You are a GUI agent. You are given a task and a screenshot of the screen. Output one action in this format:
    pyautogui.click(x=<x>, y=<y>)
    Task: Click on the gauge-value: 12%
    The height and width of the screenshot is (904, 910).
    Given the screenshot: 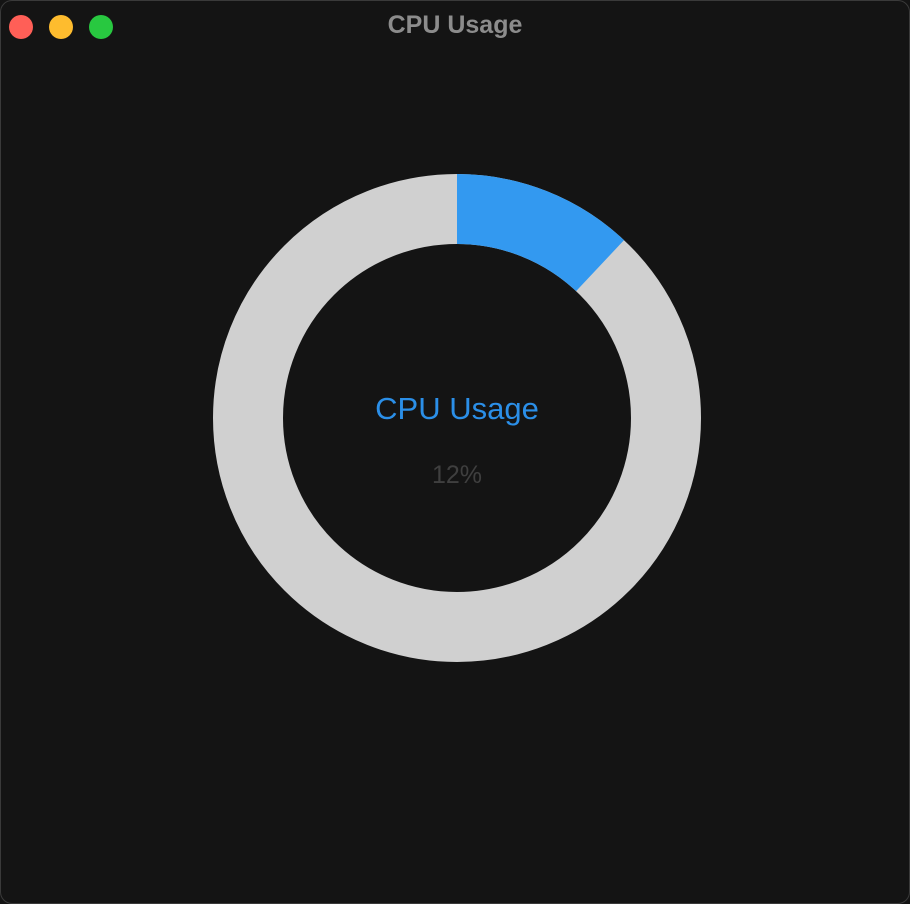 What is the action you would take?
    pyautogui.click(x=457, y=475)
    